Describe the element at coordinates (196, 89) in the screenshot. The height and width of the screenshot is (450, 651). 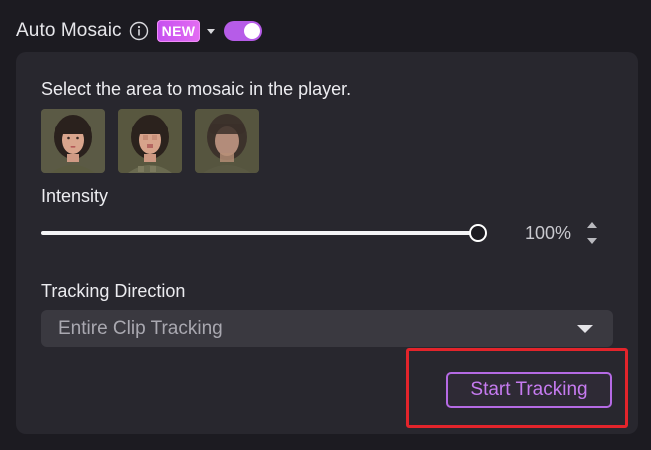
I see `instruction-text: Select the area to mosaic in the player.` at that location.